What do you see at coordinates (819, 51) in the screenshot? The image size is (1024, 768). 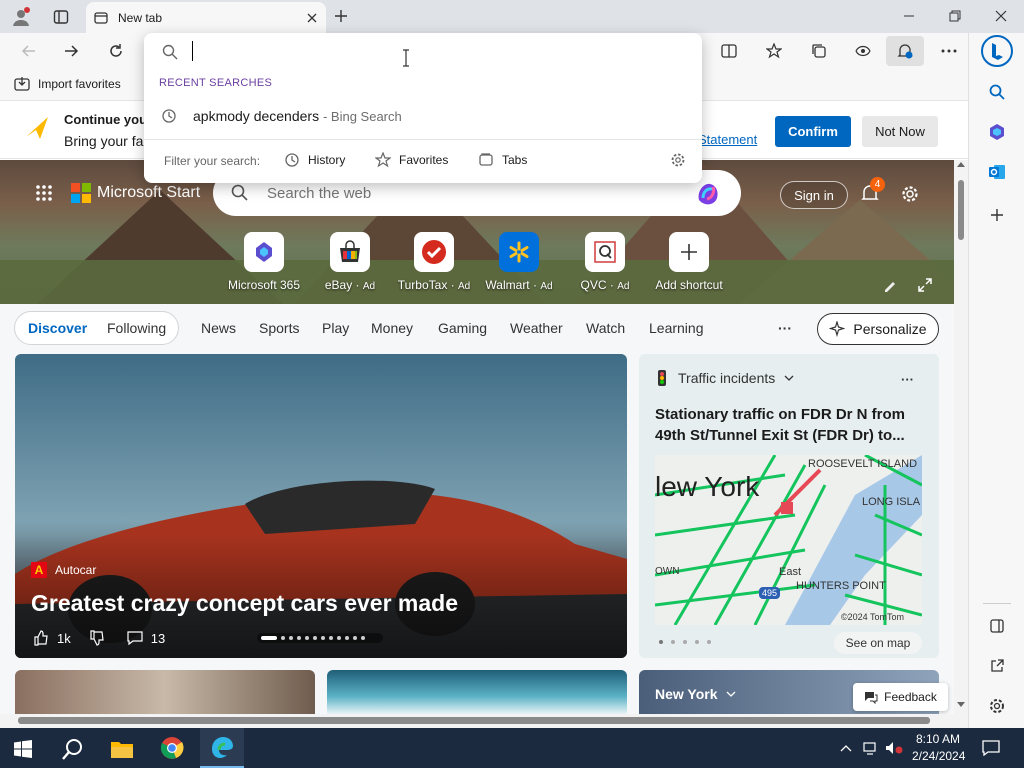 I see `collections-icon` at bounding box center [819, 51].